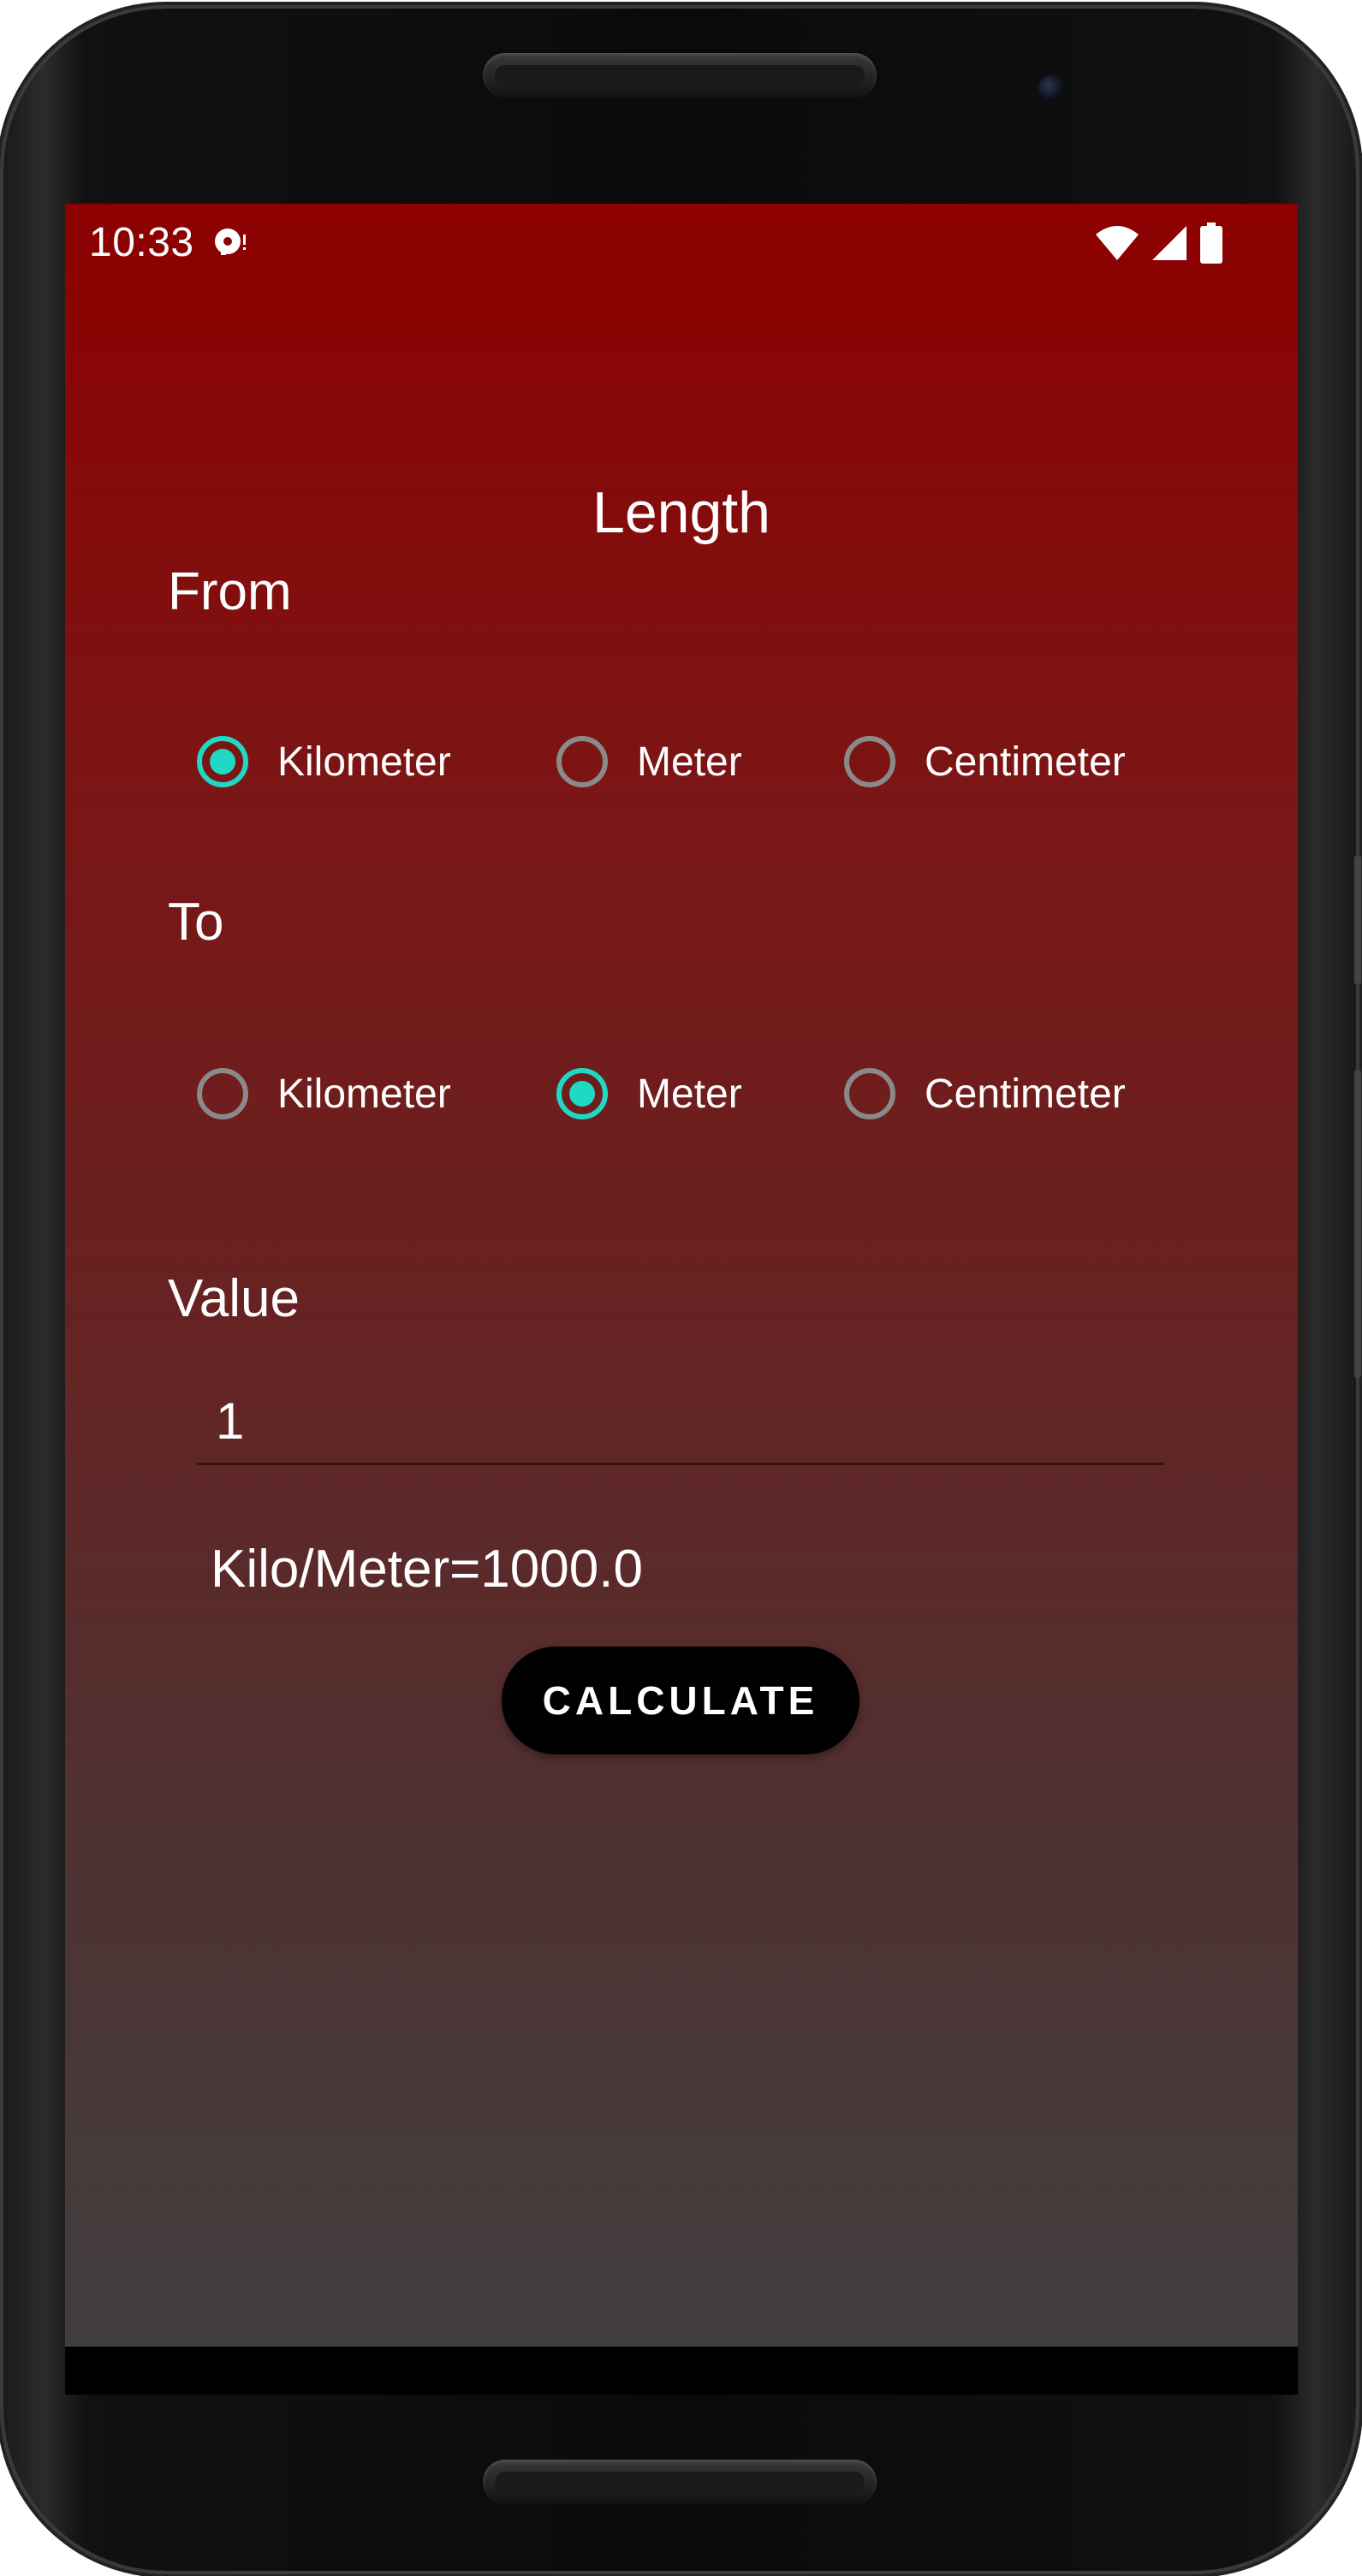  What do you see at coordinates (1211, 245) in the screenshot?
I see `battery-icon` at bounding box center [1211, 245].